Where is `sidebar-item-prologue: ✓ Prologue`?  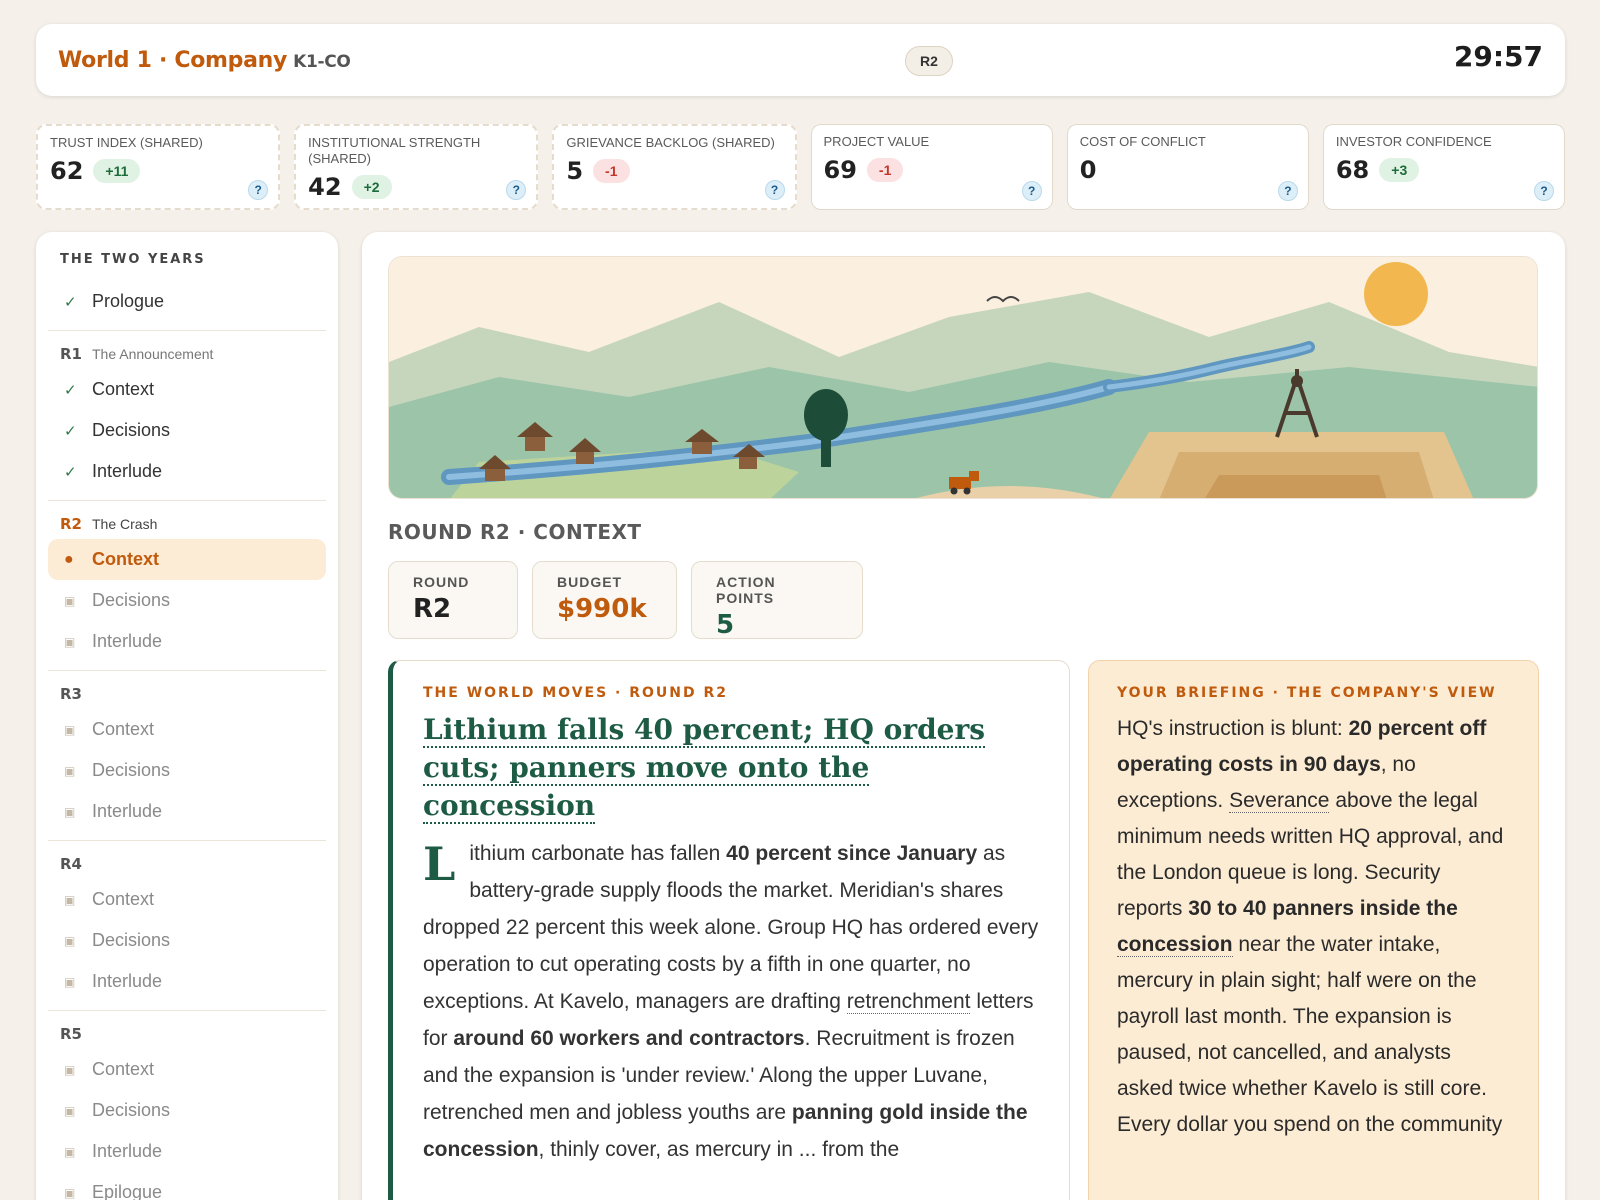 sidebar-item-prologue: ✓ Prologue is located at coordinates (187, 301).